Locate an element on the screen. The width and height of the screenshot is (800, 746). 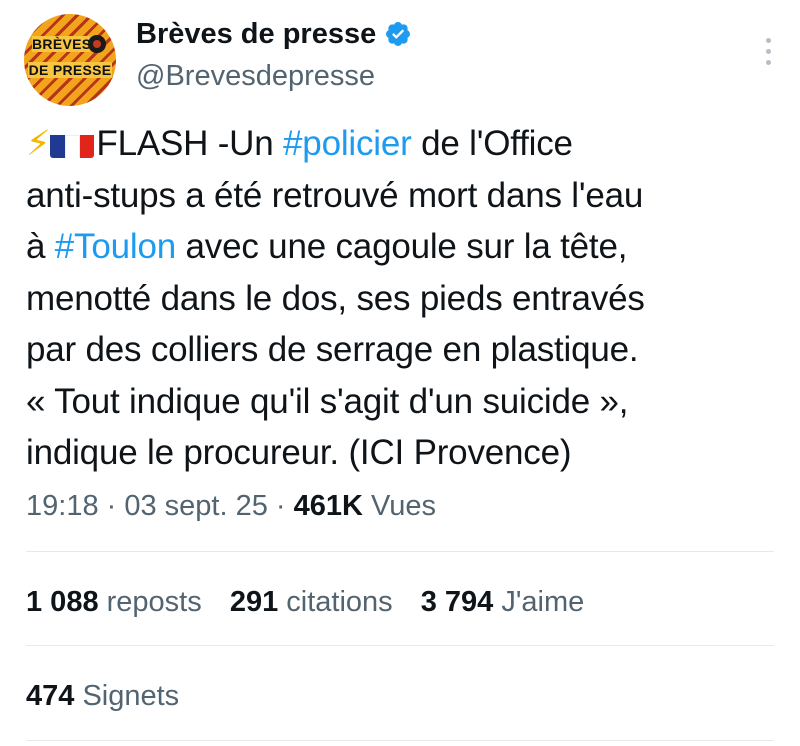
hashtag-link: #policier is located at coordinates (347, 143).